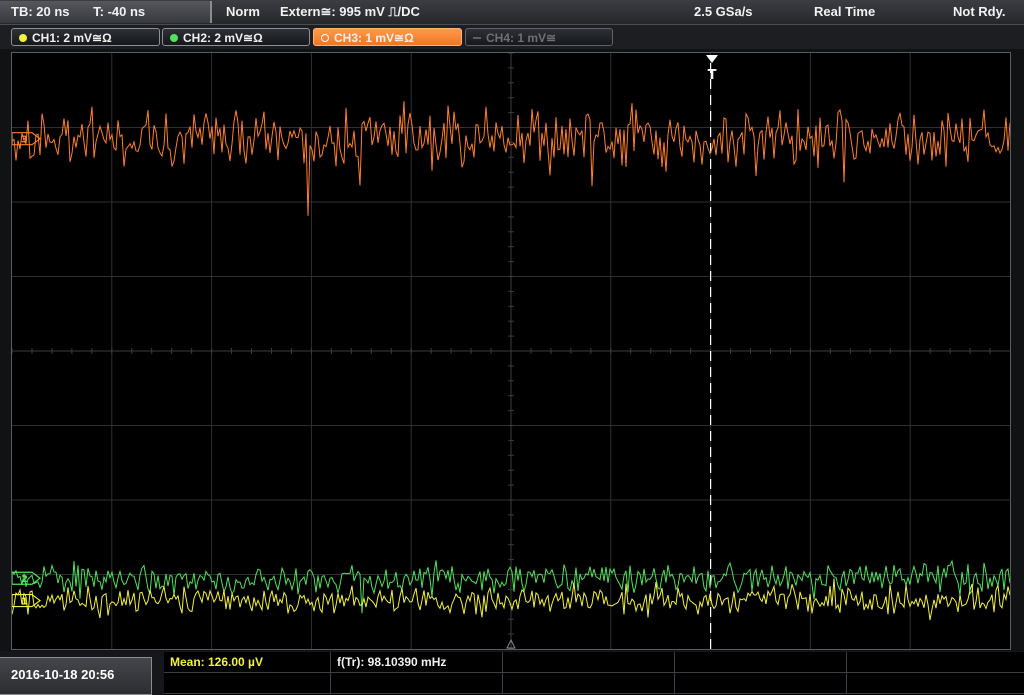 The image size is (1024, 695). I want to click on trigger-source: Extern≅: 995 mV ⎍/DC, so click(350, 12).